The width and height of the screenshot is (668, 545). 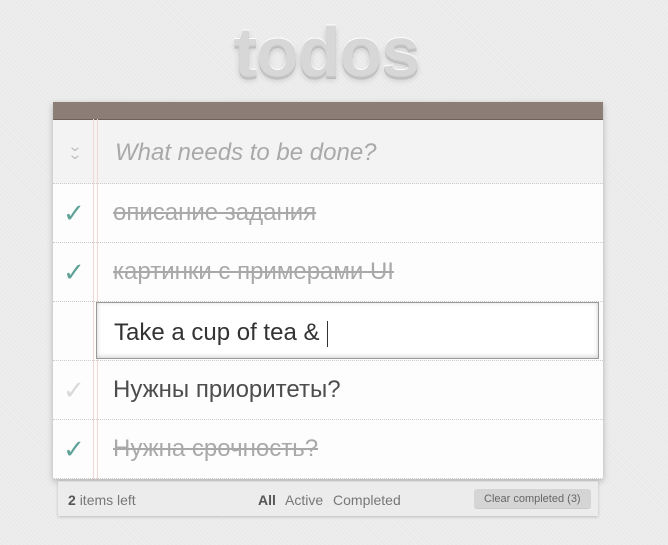 What do you see at coordinates (267, 500) in the screenshot?
I see `filter-all: All` at bounding box center [267, 500].